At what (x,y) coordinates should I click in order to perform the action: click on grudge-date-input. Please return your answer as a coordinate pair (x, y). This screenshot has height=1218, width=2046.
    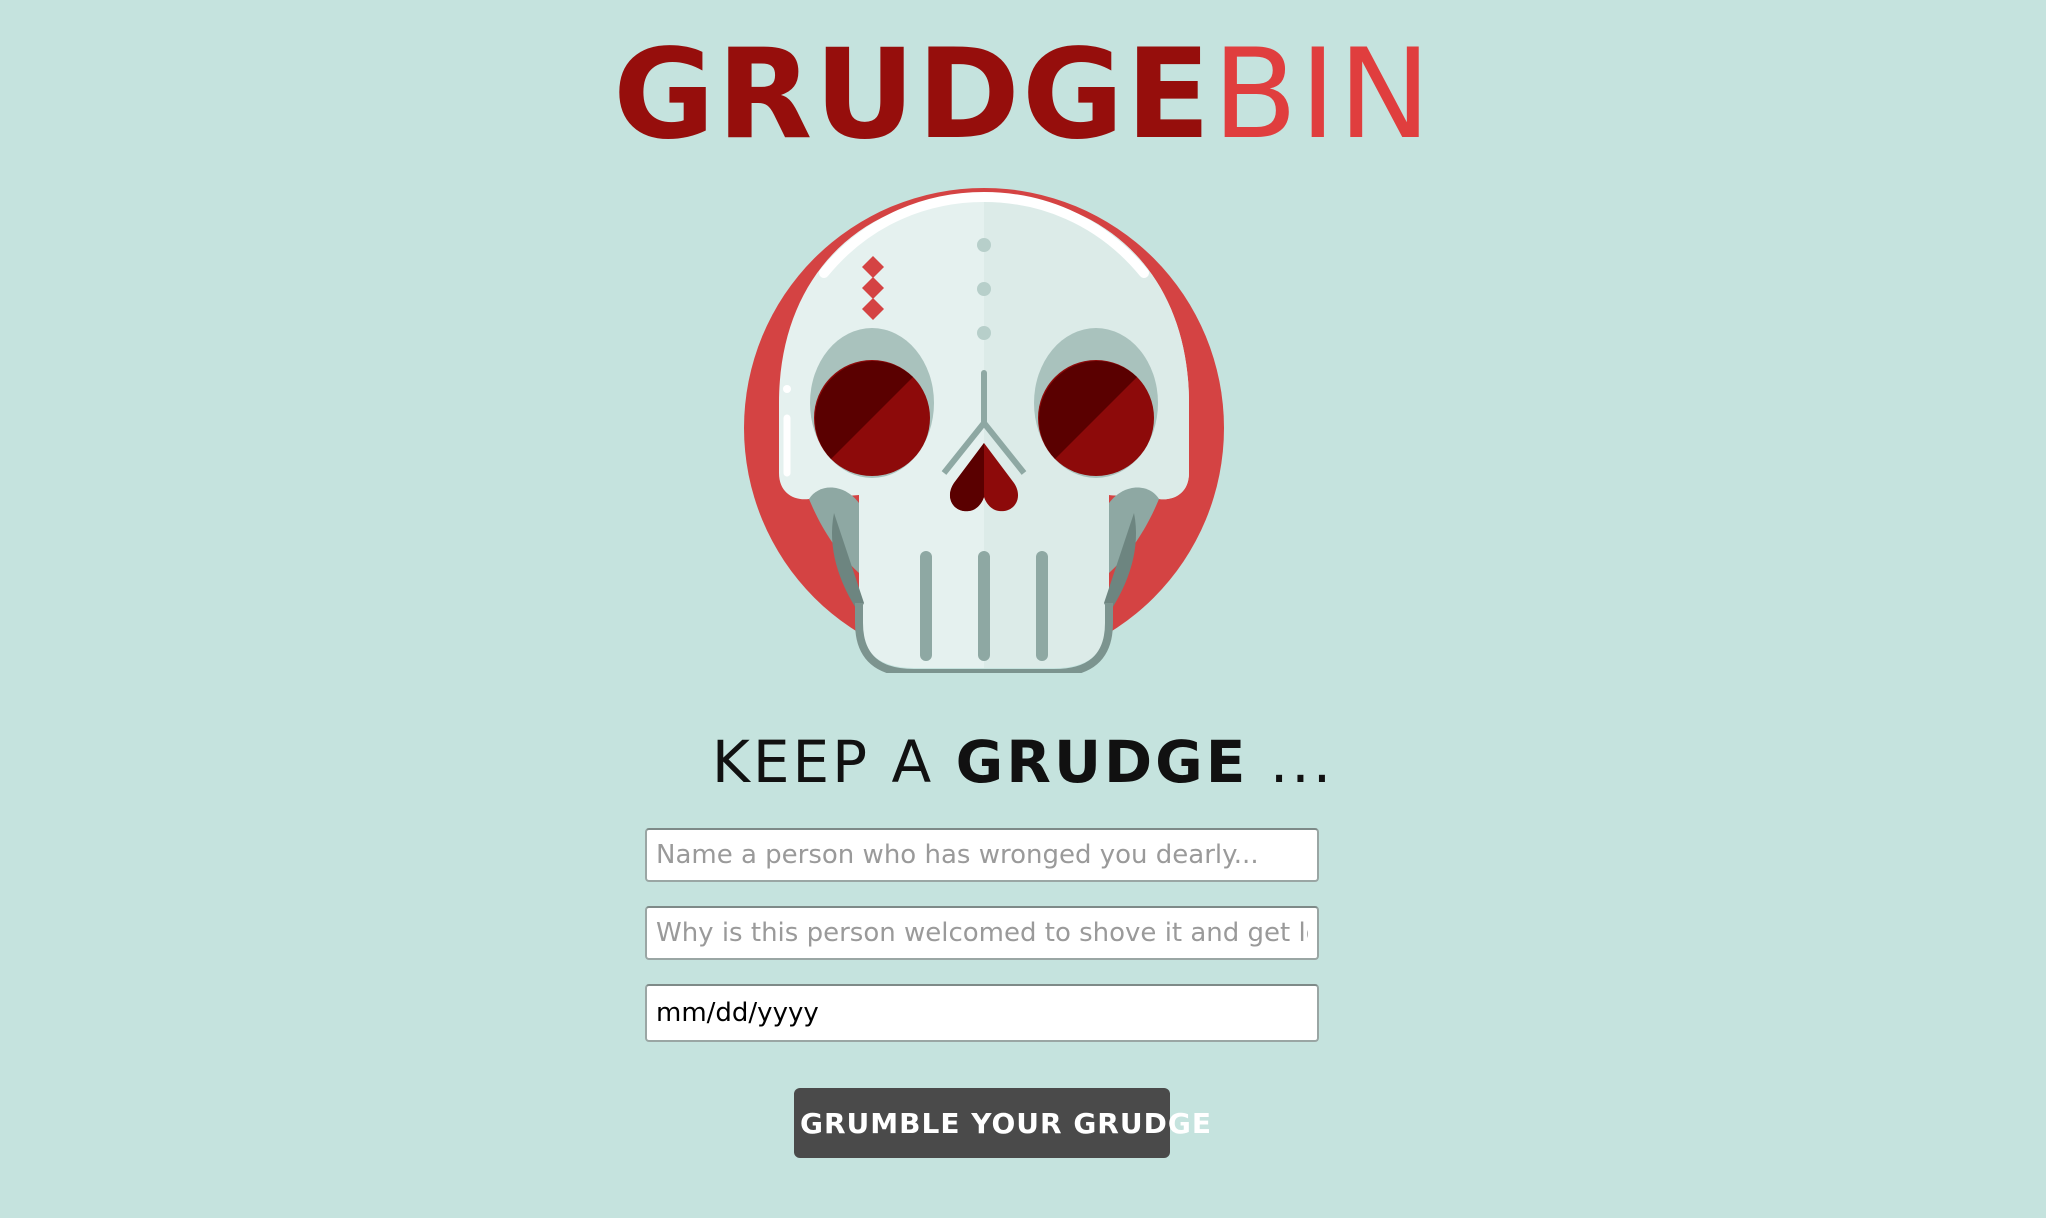
    Looking at the image, I should click on (982, 1013).